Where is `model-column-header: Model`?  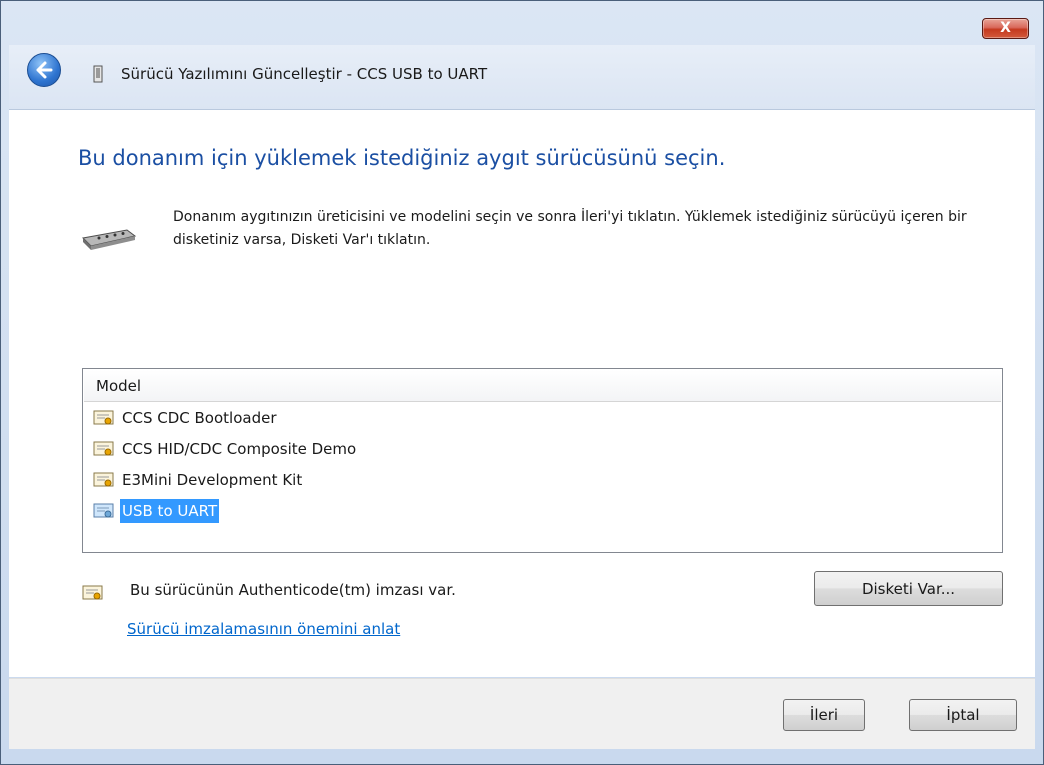
model-column-header: Model is located at coordinates (542, 386).